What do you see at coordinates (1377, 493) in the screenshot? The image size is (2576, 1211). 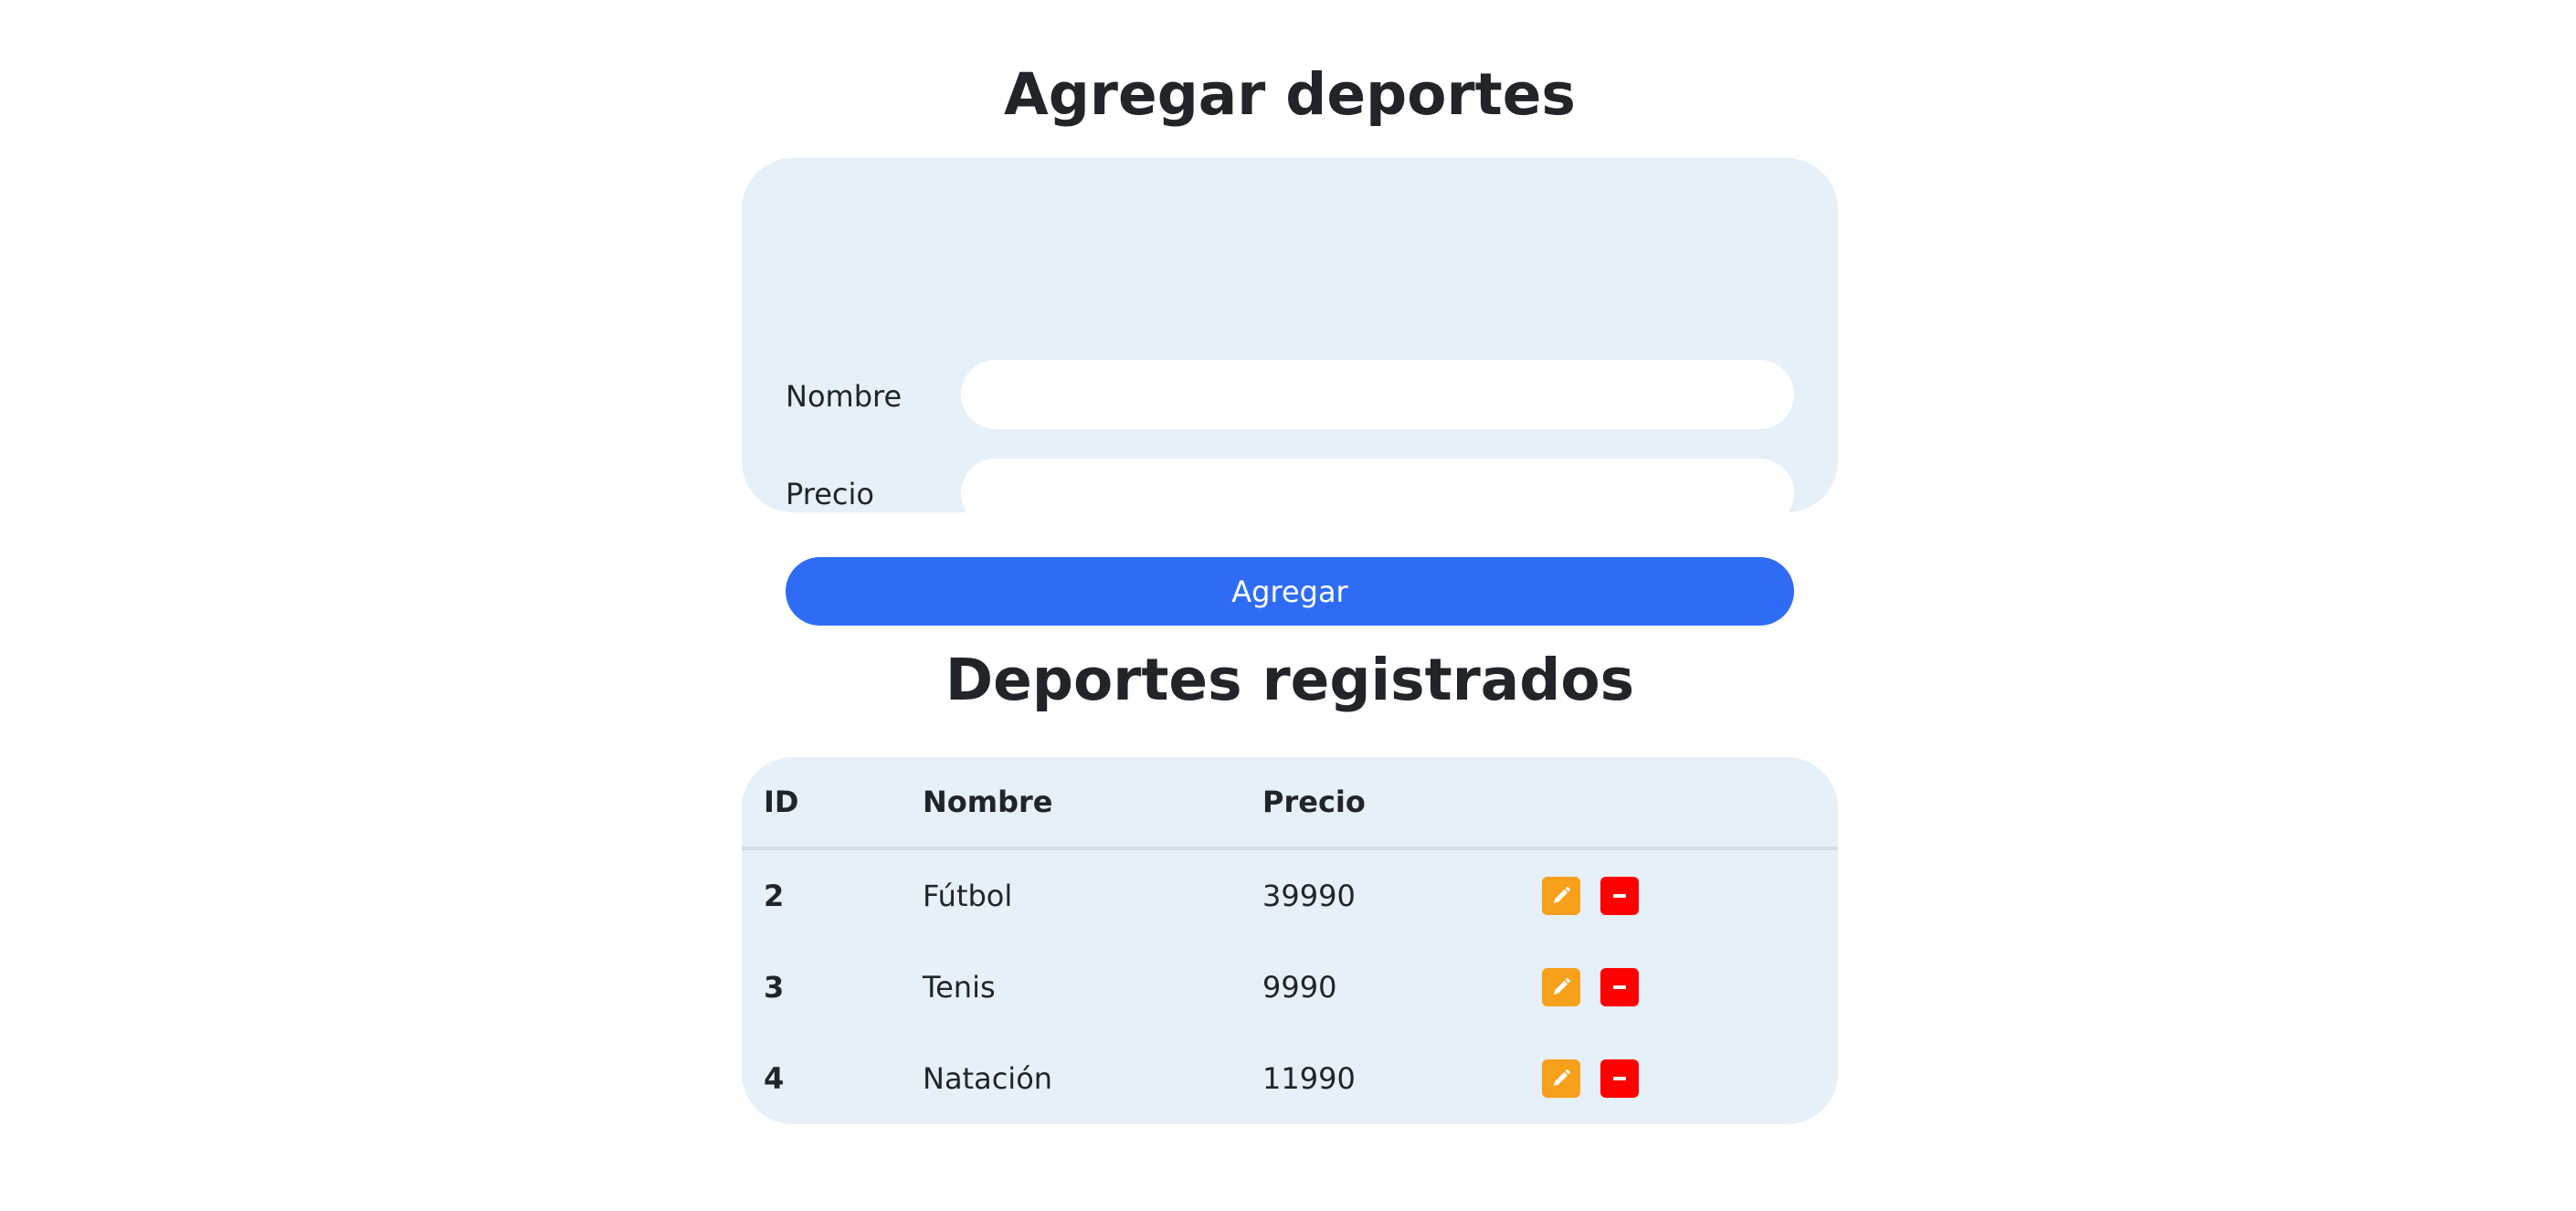 I see `precio-input` at bounding box center [1377, 493].